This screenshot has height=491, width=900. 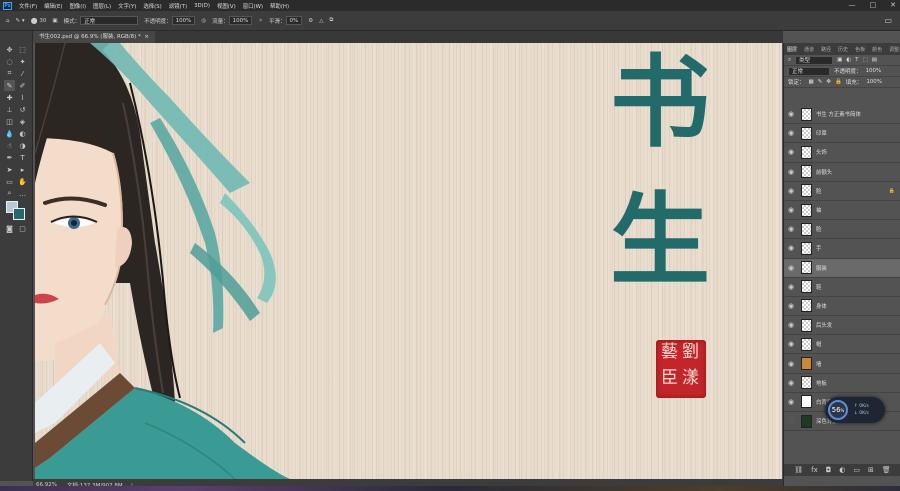 I want to click on fill-value: 100%, so click(x=874, y=82).